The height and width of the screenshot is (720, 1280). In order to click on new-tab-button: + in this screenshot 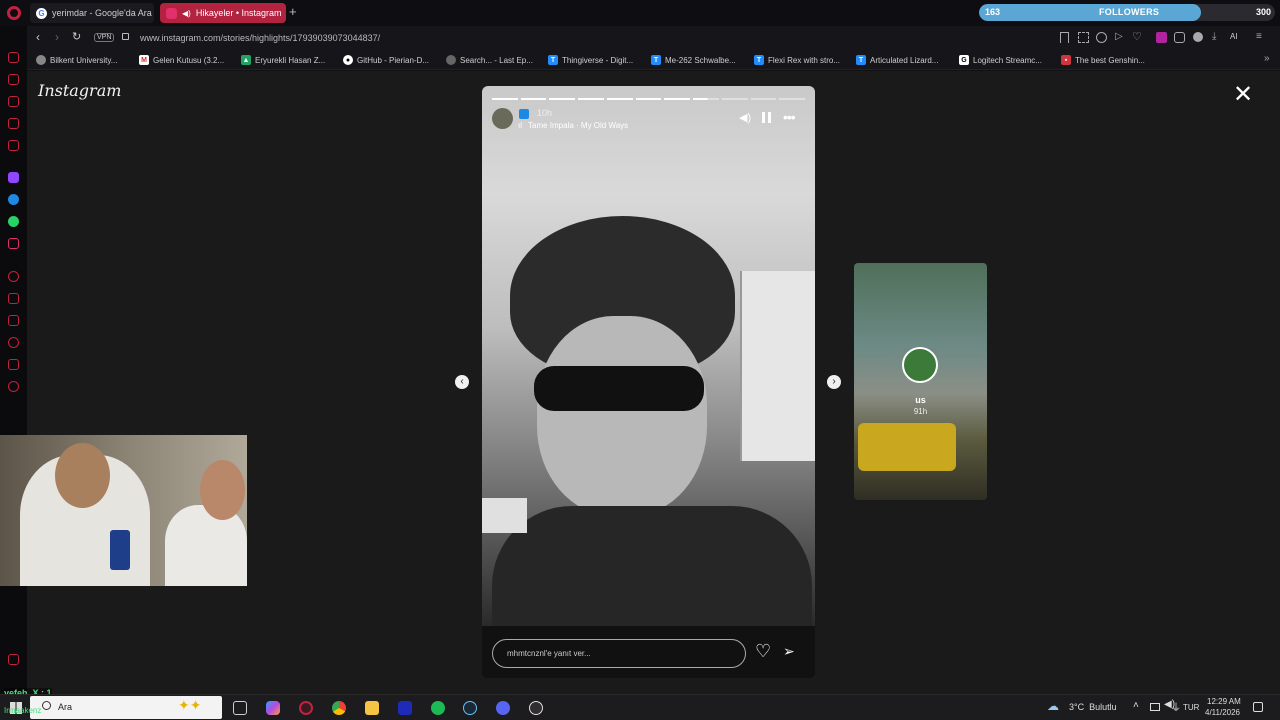, I will do `click(295, 12)`.